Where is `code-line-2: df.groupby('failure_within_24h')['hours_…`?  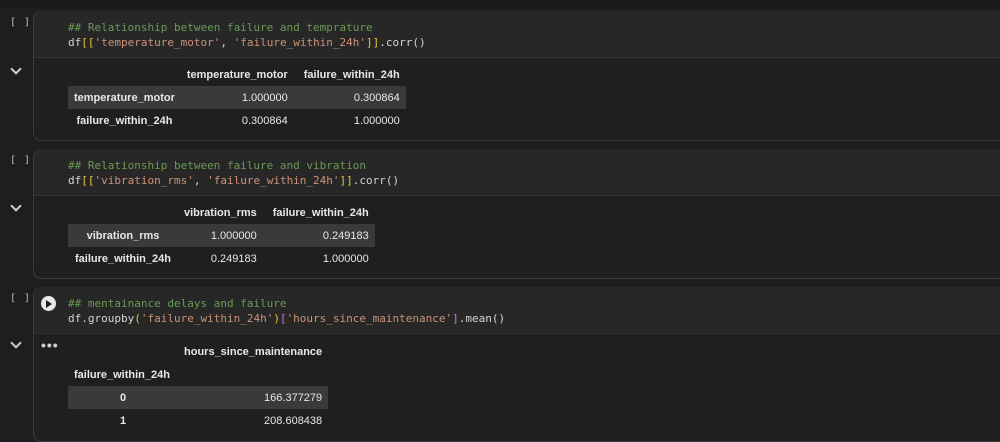
code-line-2: df.groupby('failure_within_24h')['hours_… is located at coordinates (286, 318).